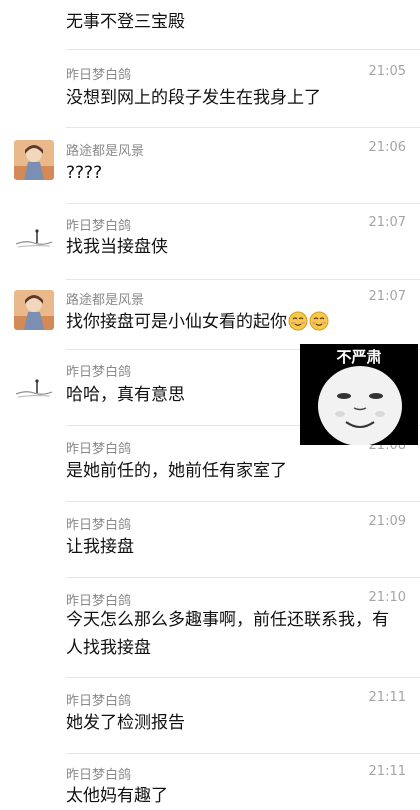 This screenshot has height=810, width=420. What do you see at coordinates (117, 796) in the screenshot?
I see `message-text: 太他妈有趣了` at bounding box center [117, 796].